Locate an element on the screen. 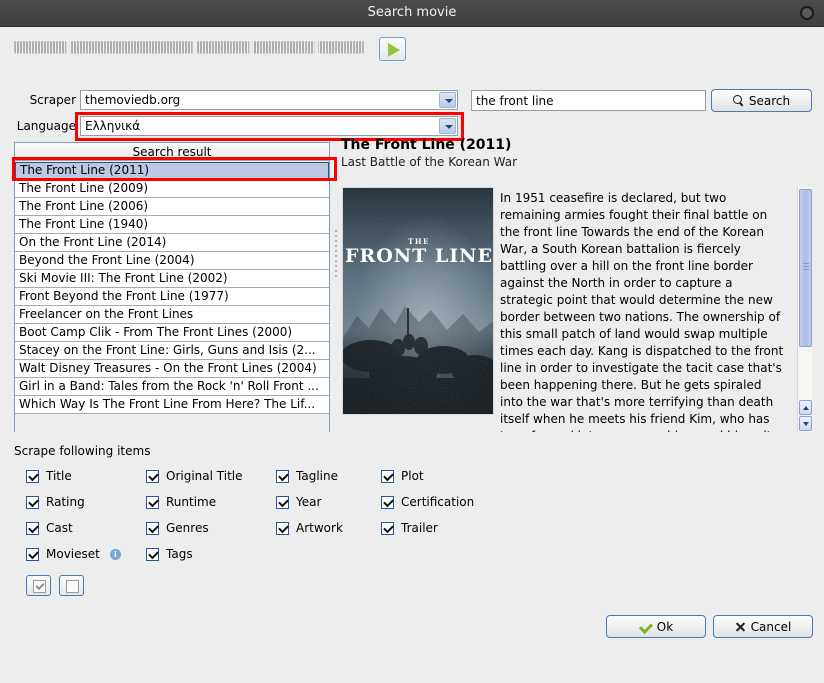 This screenshot has height=683, width=824. language-label: Language is located at coordinates (46, 126).